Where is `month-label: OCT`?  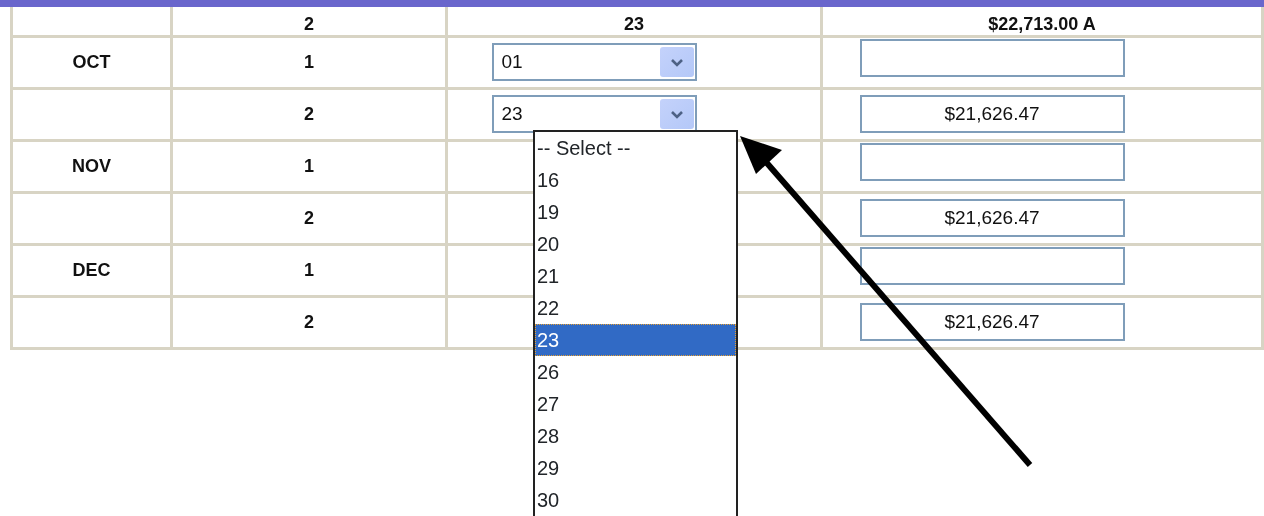 month-label: OCT is located at coordinates (91, 62).